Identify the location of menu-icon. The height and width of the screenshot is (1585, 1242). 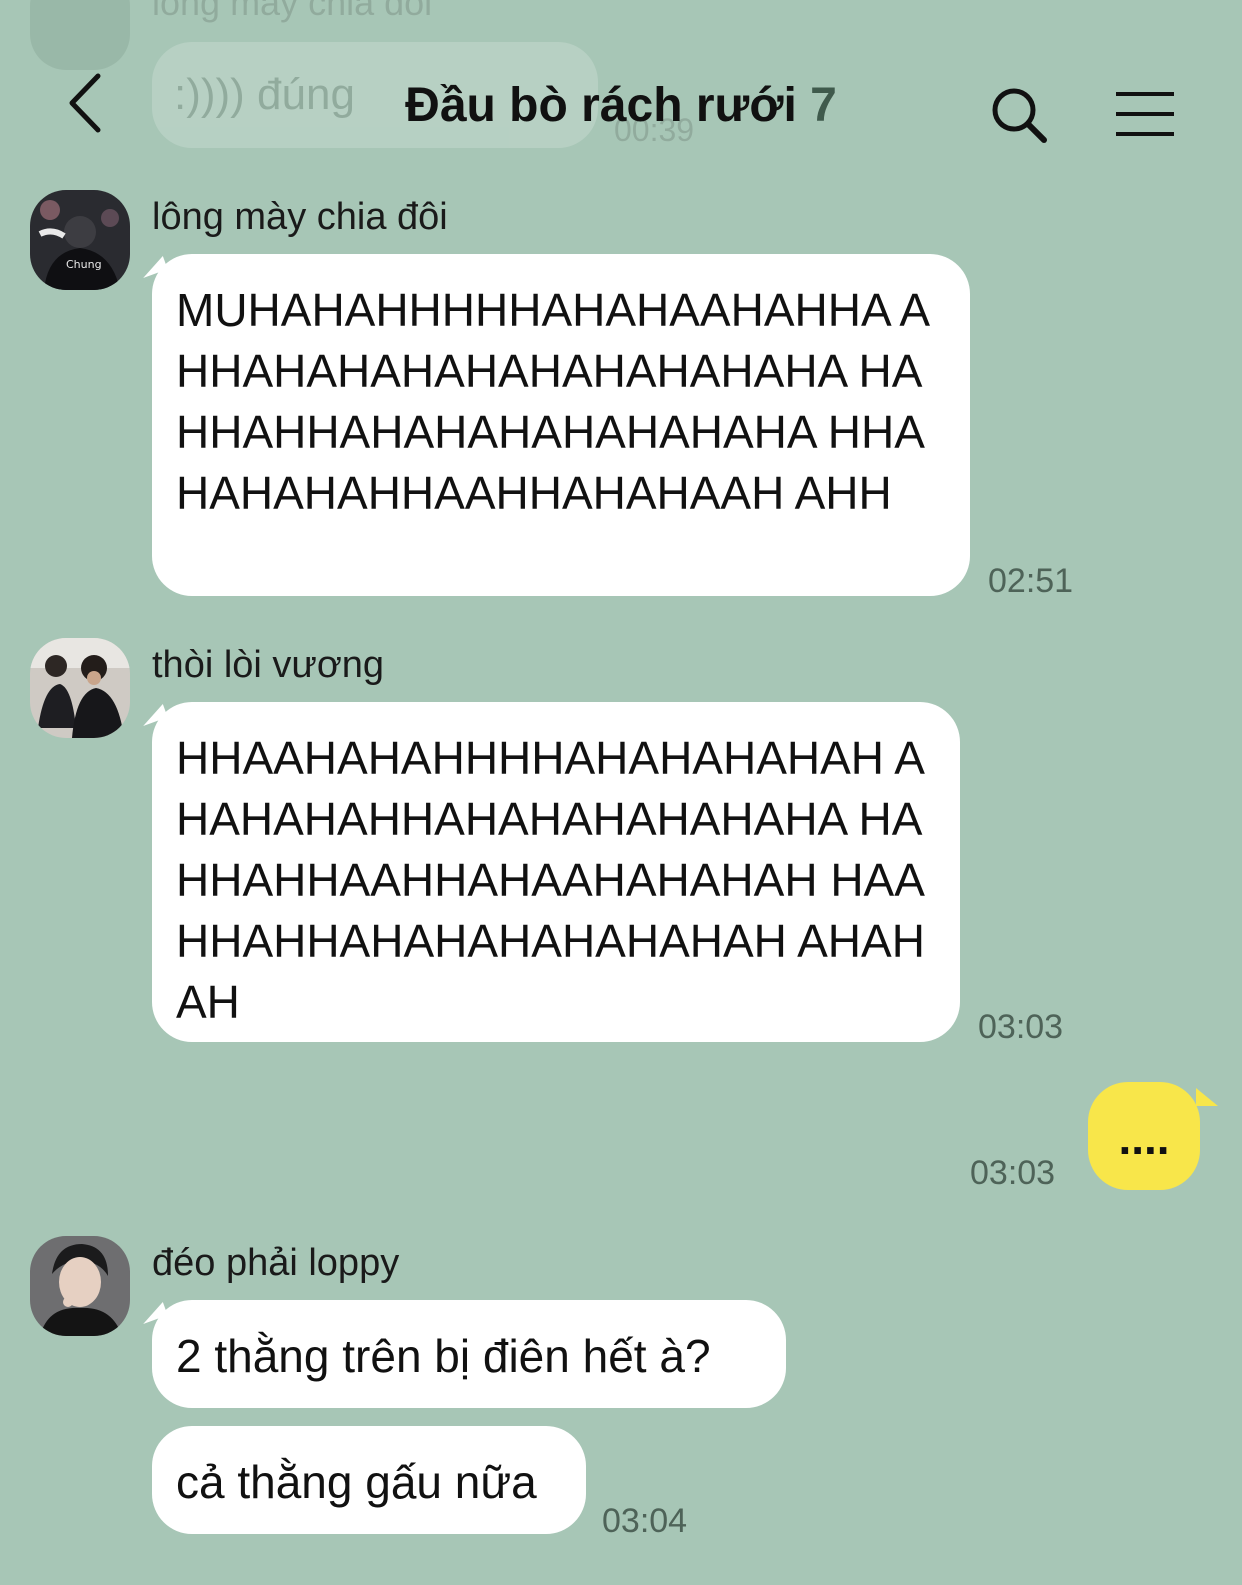
(1145, 114).